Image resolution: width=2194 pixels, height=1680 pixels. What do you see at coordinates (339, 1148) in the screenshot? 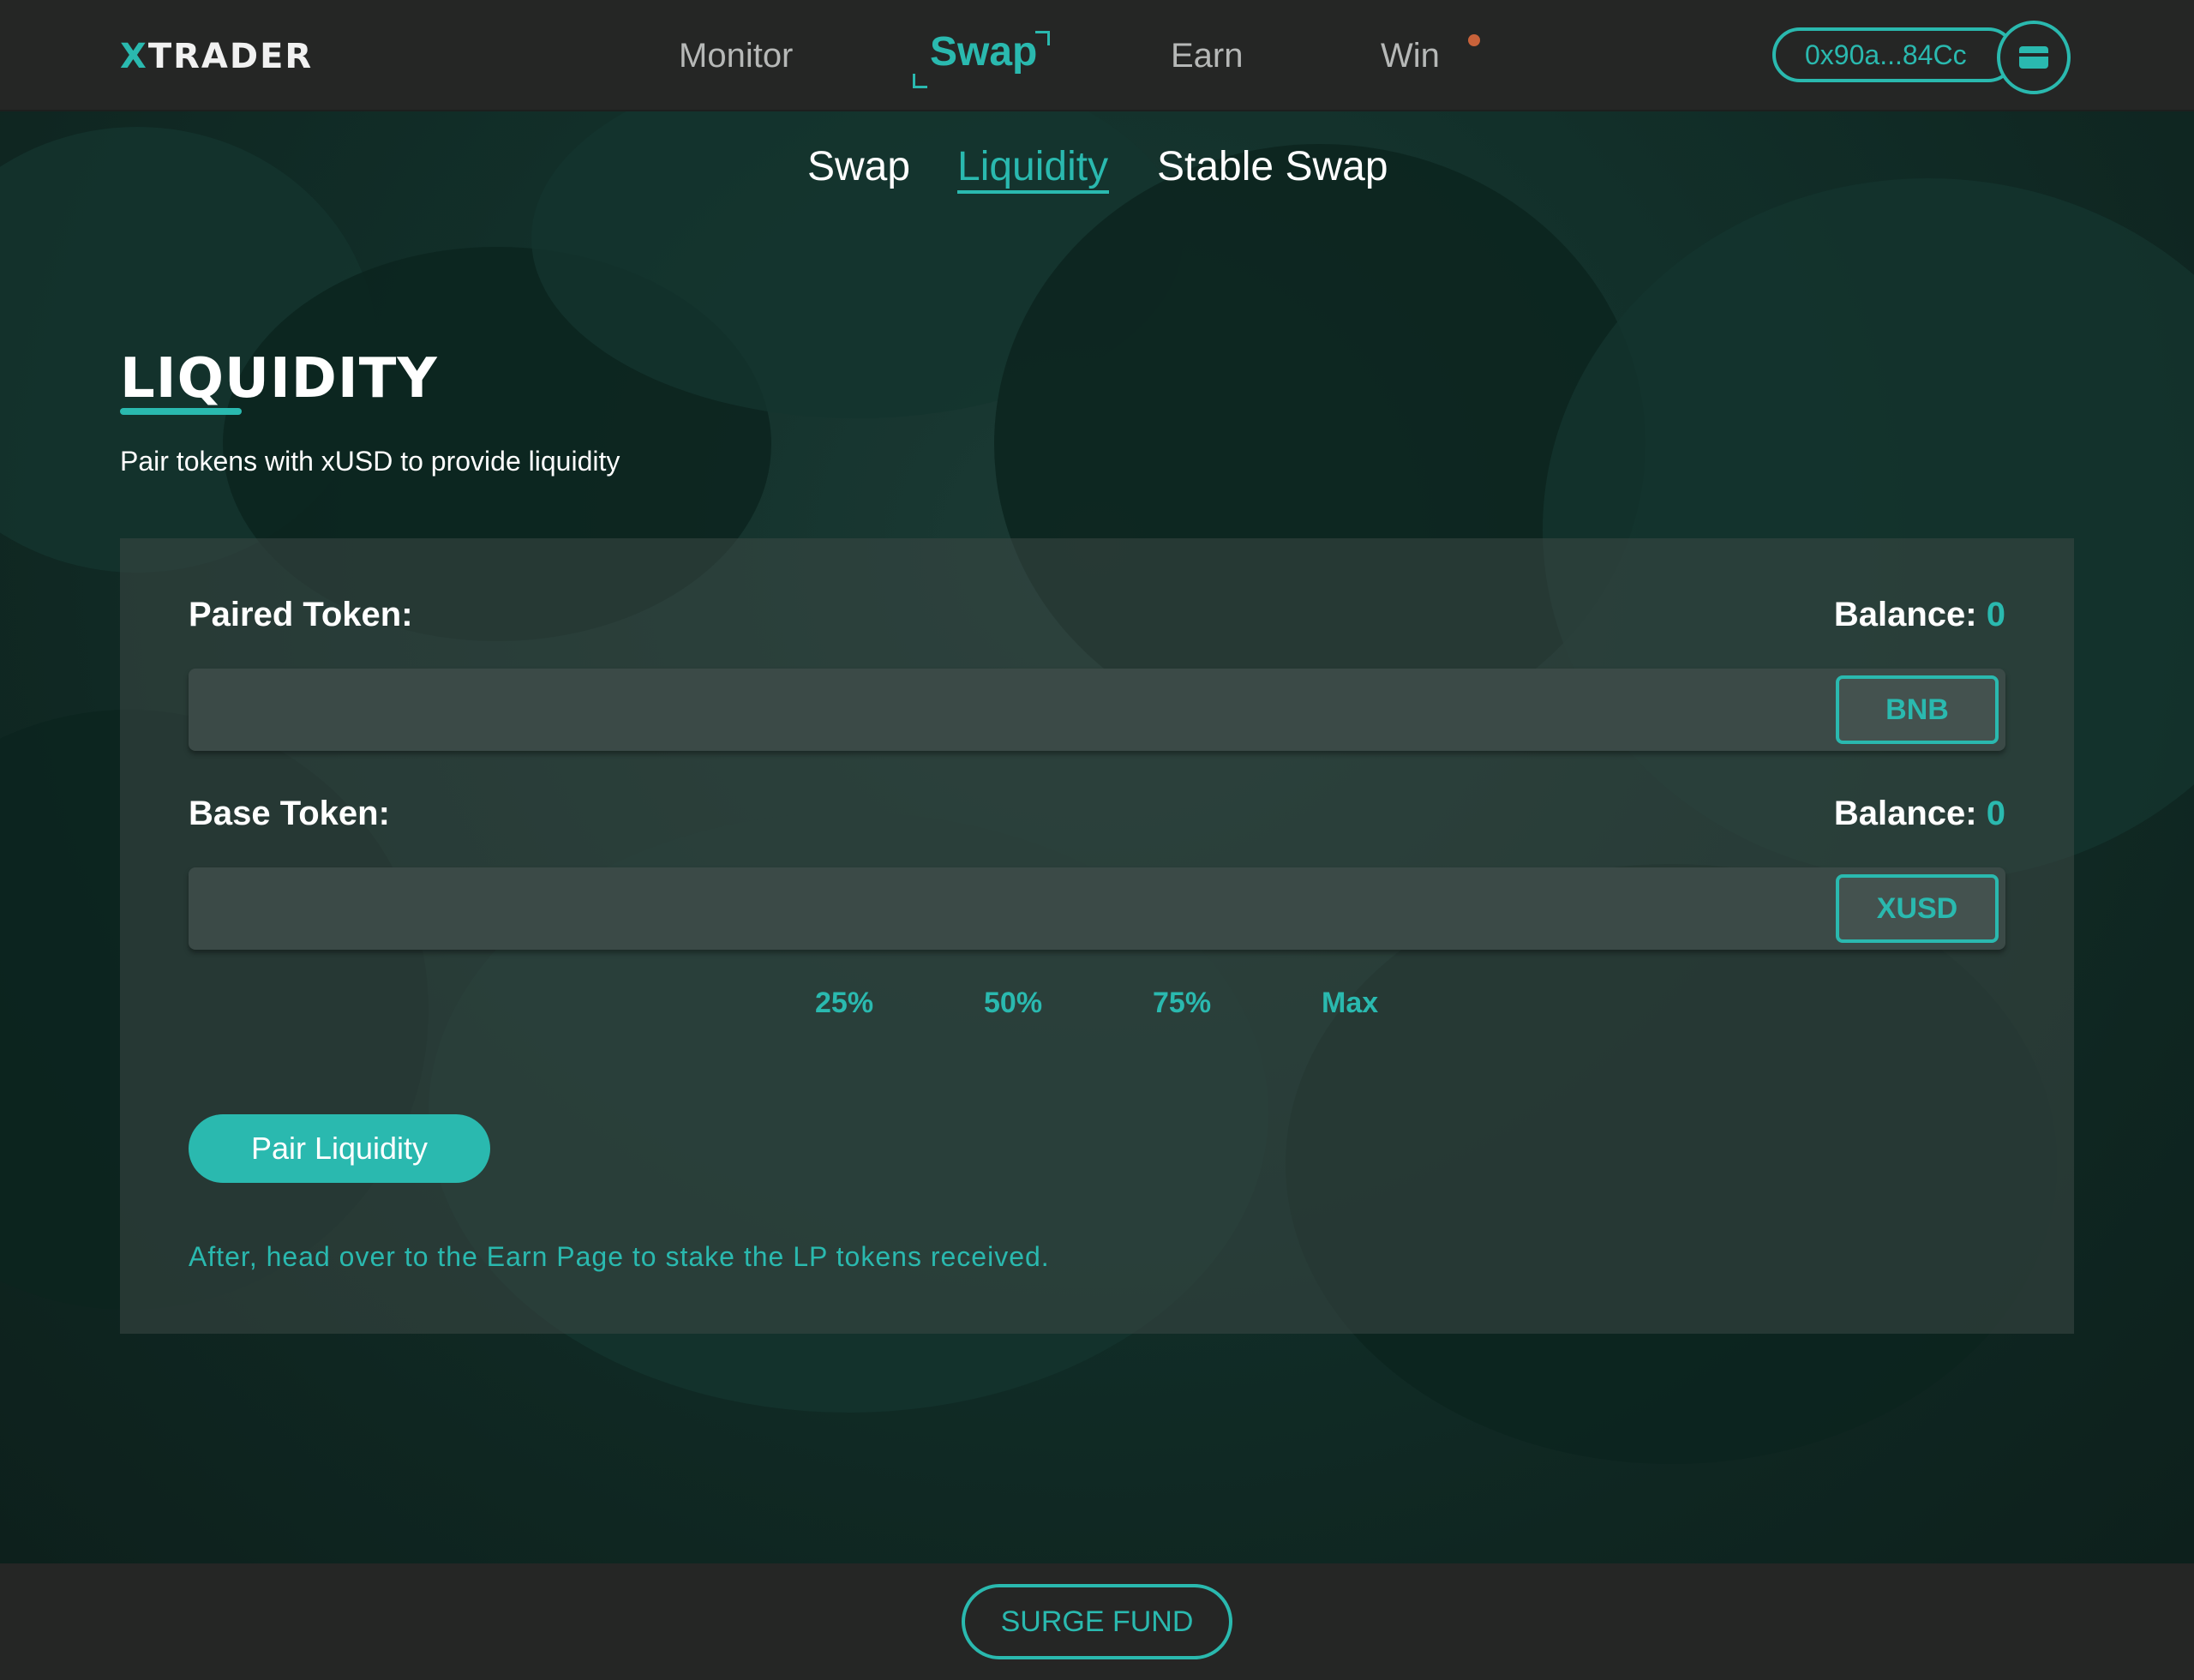
I see `pair-liquidity-button: Pair Liquidity` at bounding box center [339, 1148].